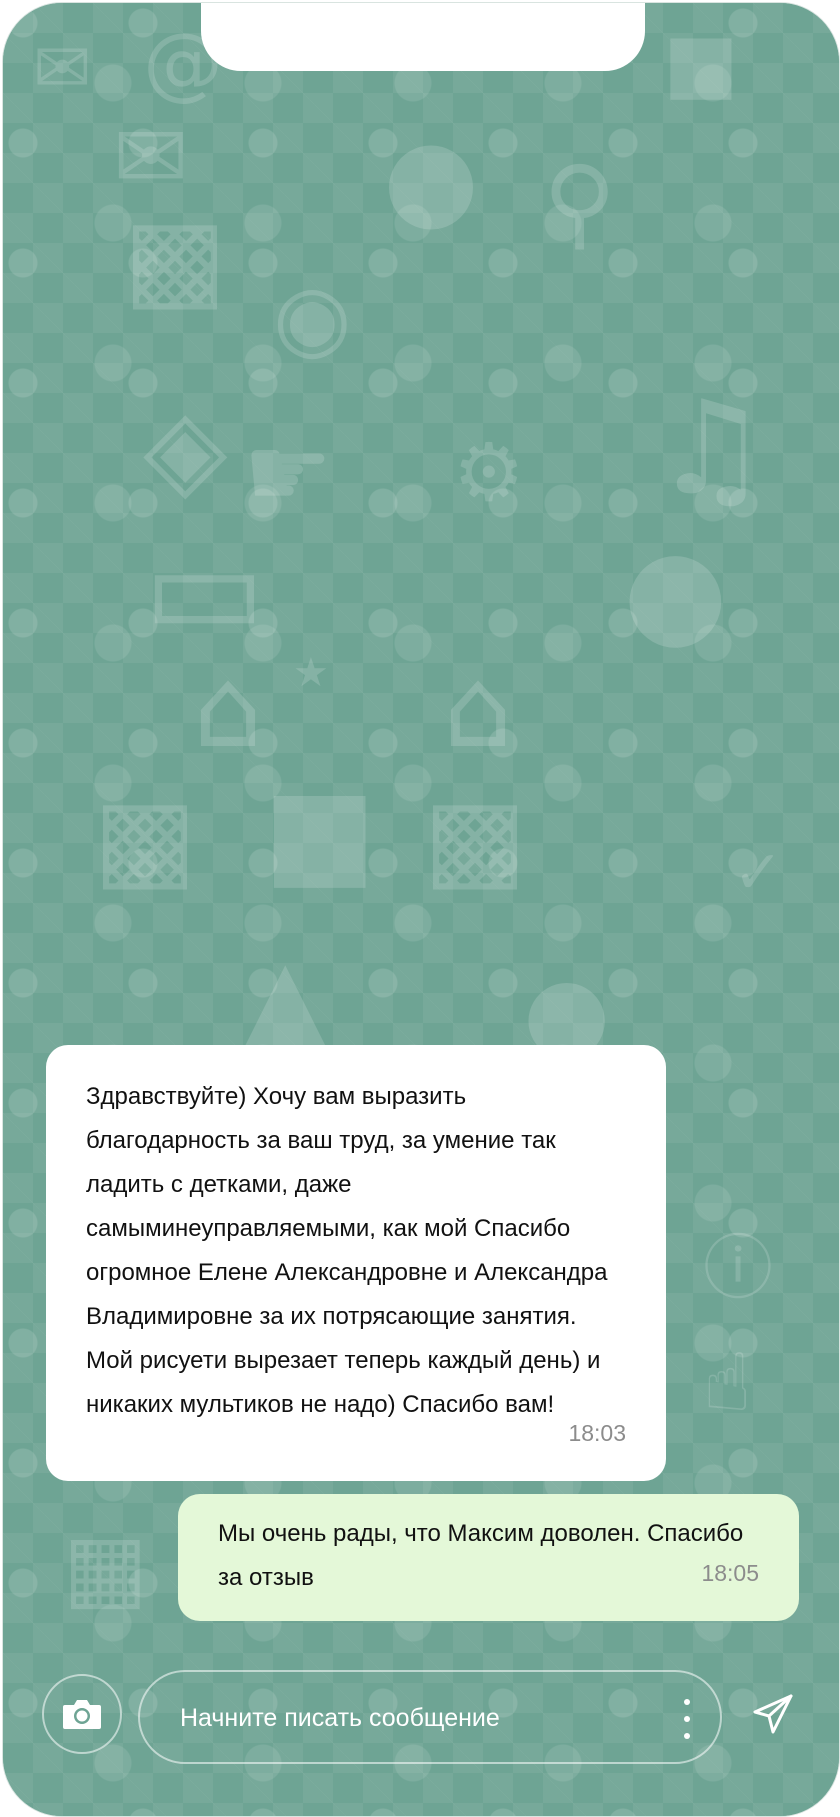 This screenshot has height=1817, width=840. Describe the element at coordinates (478, 708) in the screenshot. I see `deco-home2-icon: ⌂` at that location.